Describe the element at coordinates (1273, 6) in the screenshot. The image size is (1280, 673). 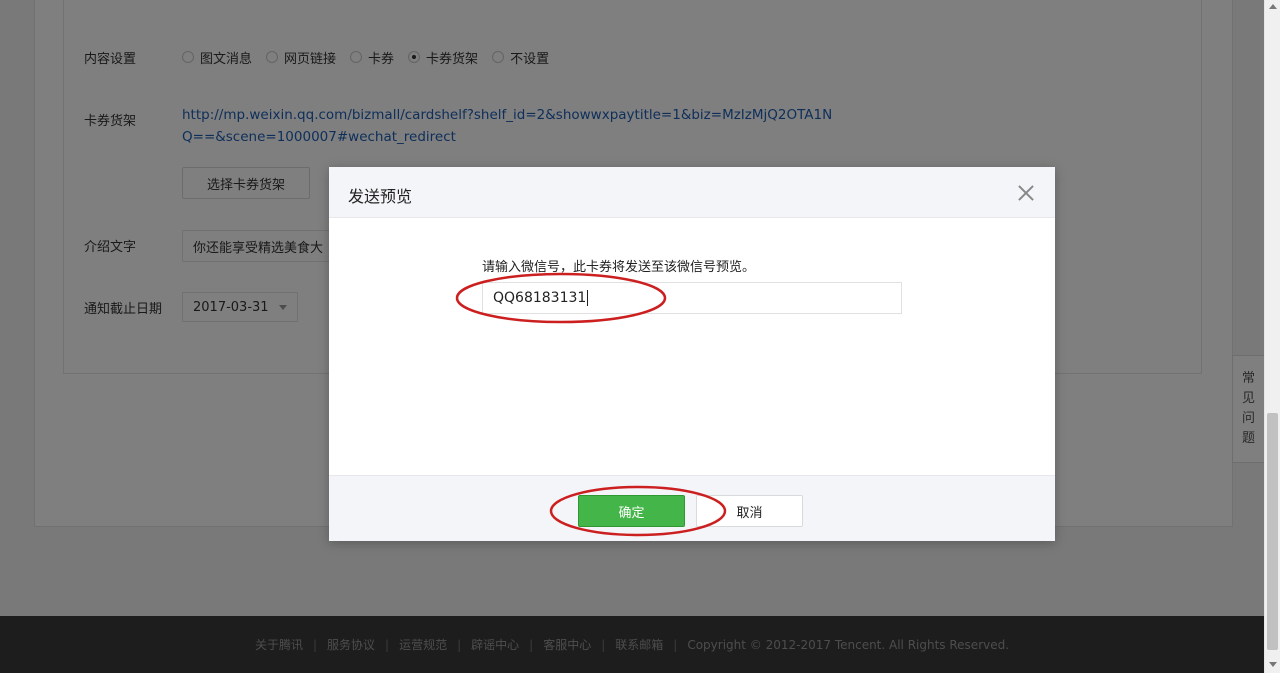
I see `scroll-up-icon` at that location.